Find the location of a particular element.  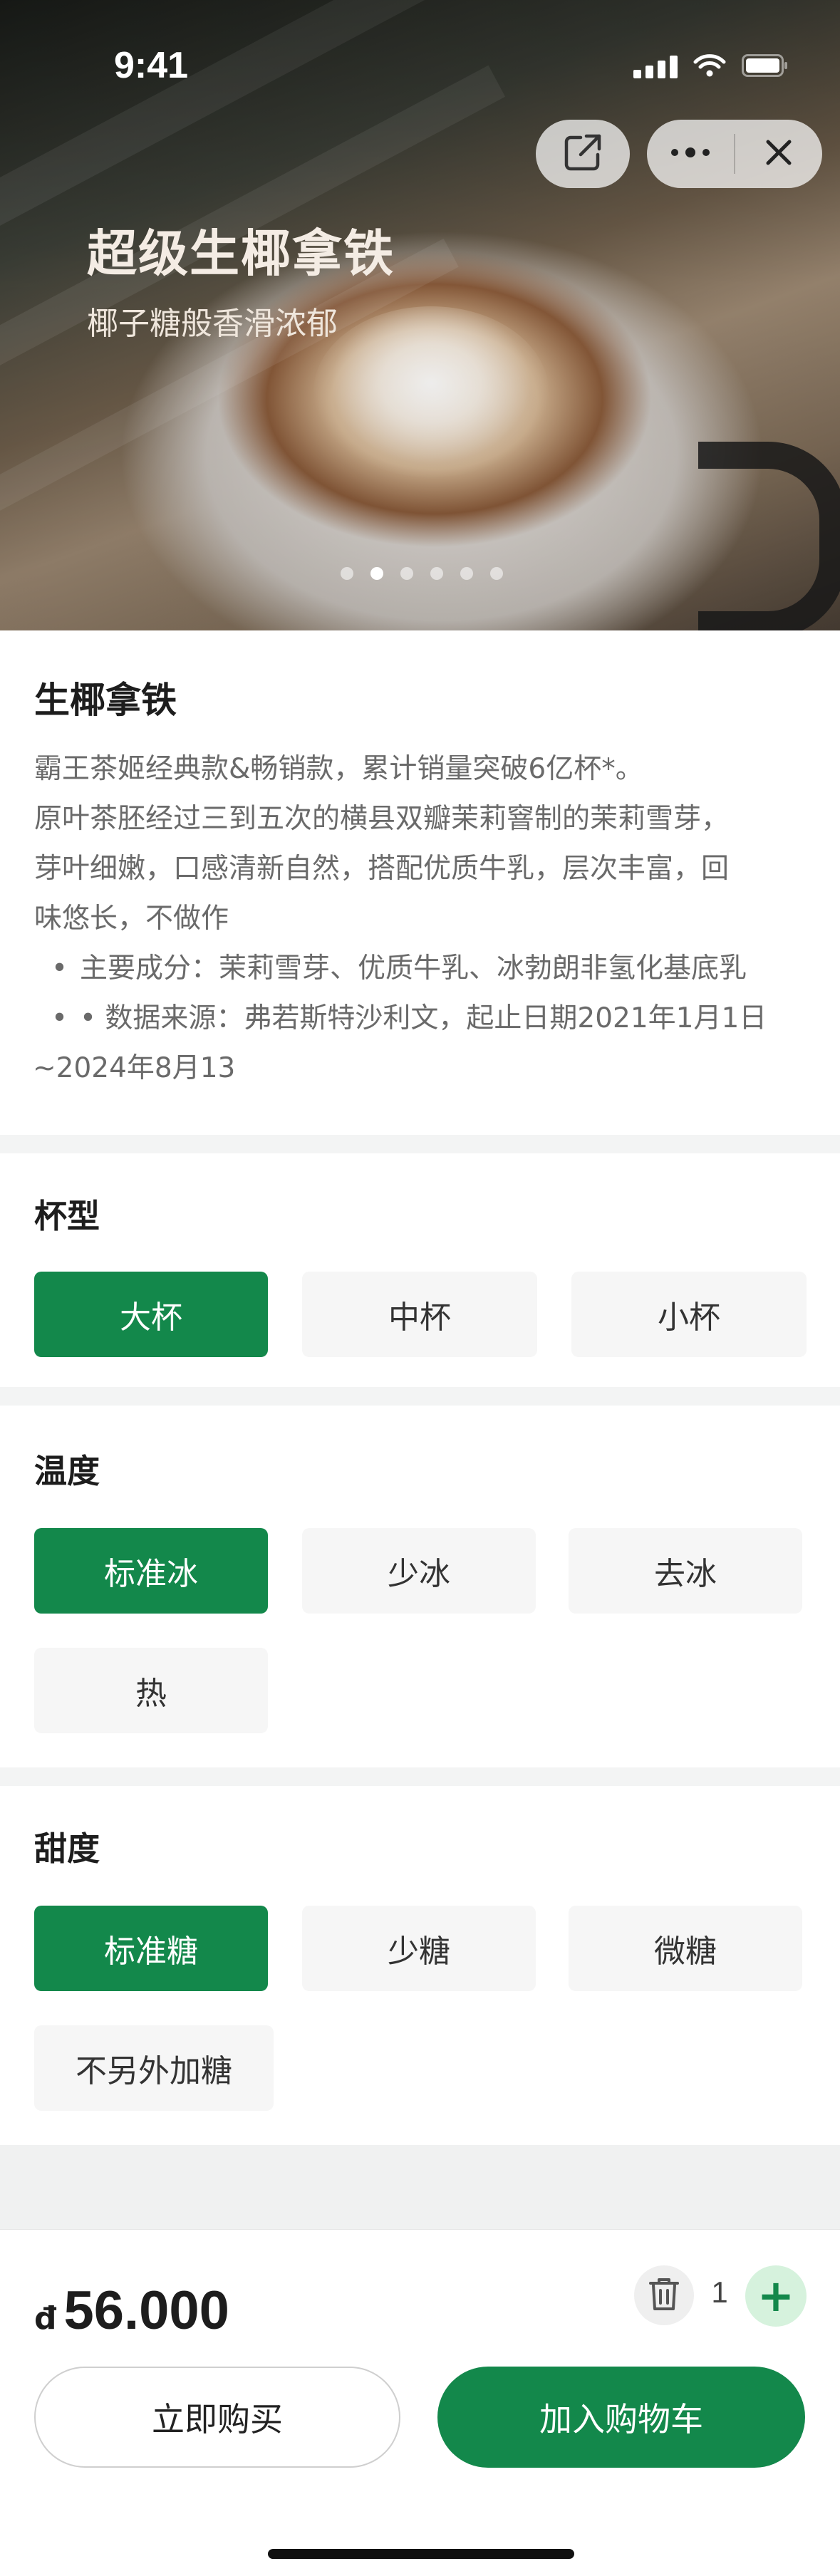

temperature-title: 温度 is located at coordinates (67, 1471).